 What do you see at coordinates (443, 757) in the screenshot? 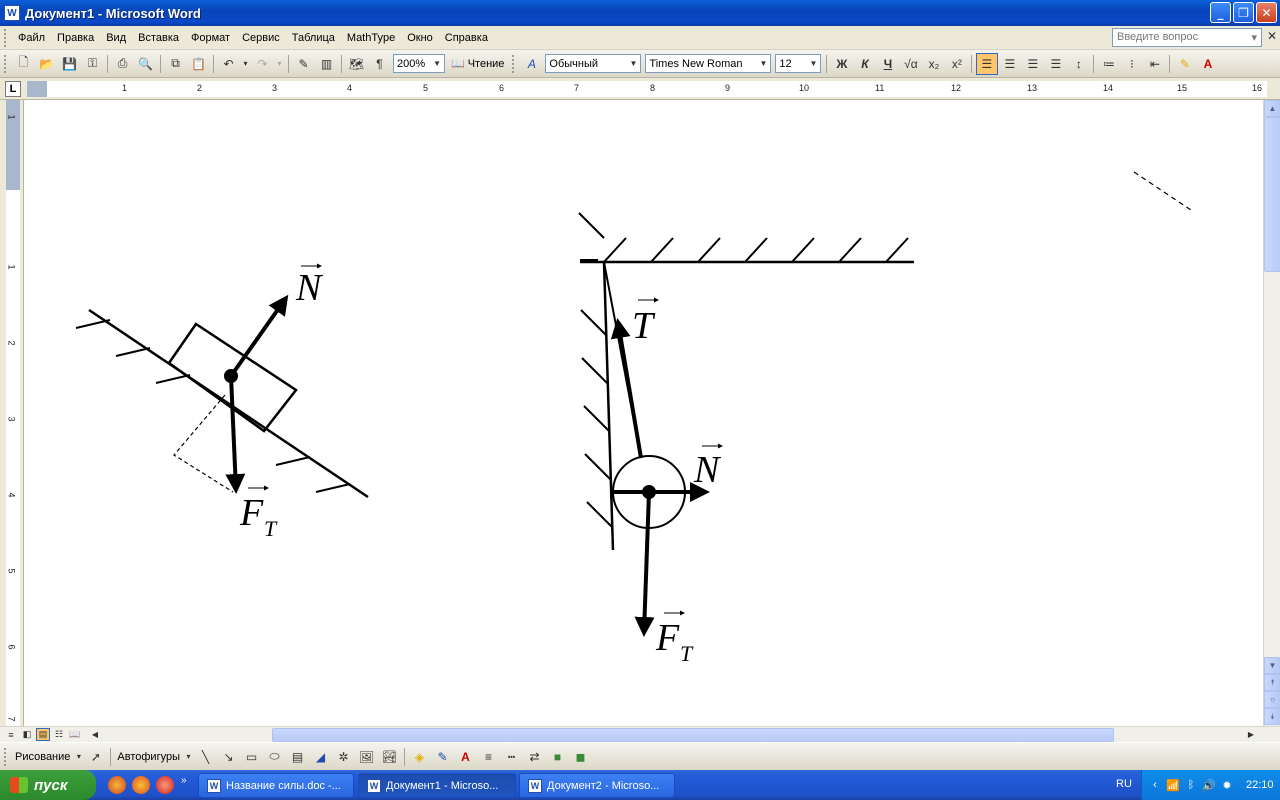
I see `line-color-icon: ✎` at bounding box center [443, 757].